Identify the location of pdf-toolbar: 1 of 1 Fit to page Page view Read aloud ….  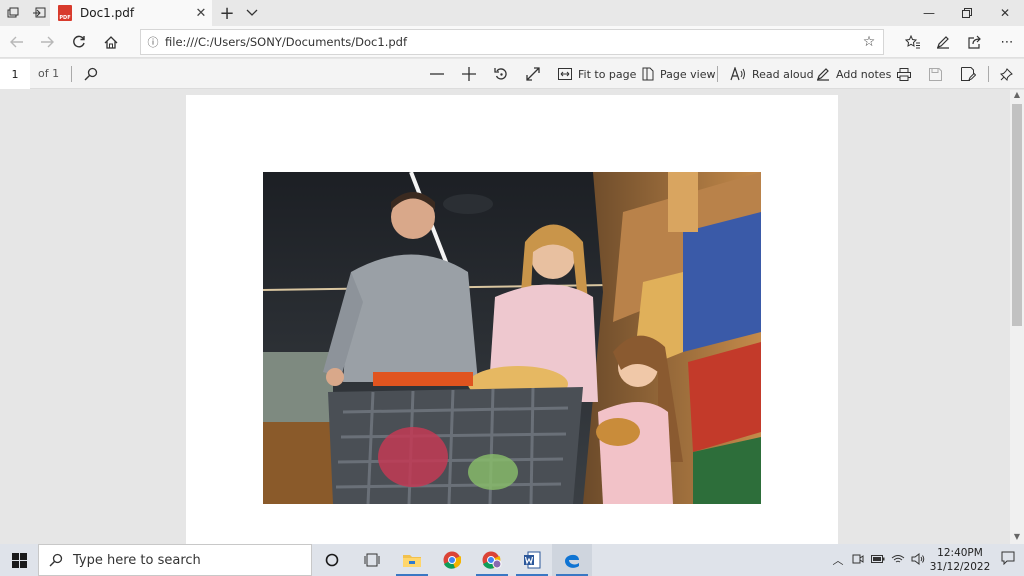
(512, 74).